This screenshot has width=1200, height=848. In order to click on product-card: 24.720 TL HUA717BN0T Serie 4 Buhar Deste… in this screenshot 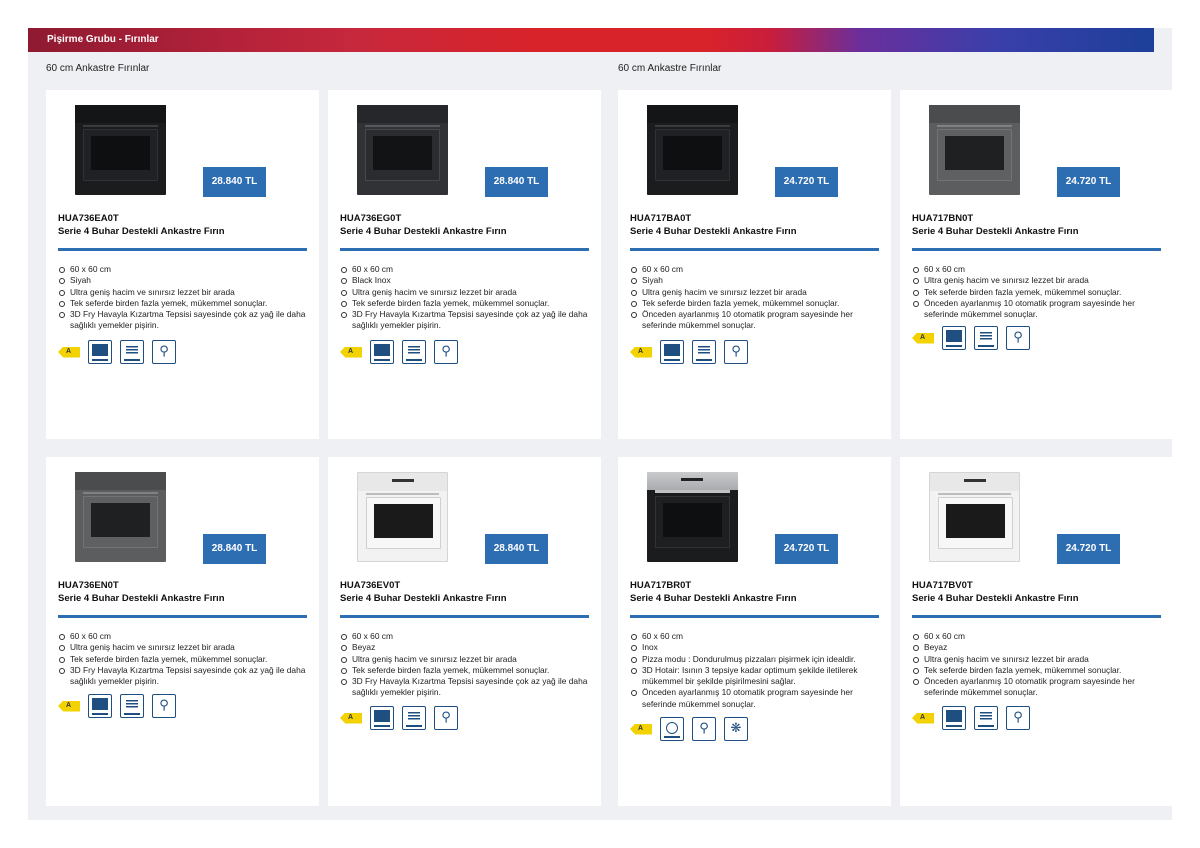, I will do `click(1036, 264)`.